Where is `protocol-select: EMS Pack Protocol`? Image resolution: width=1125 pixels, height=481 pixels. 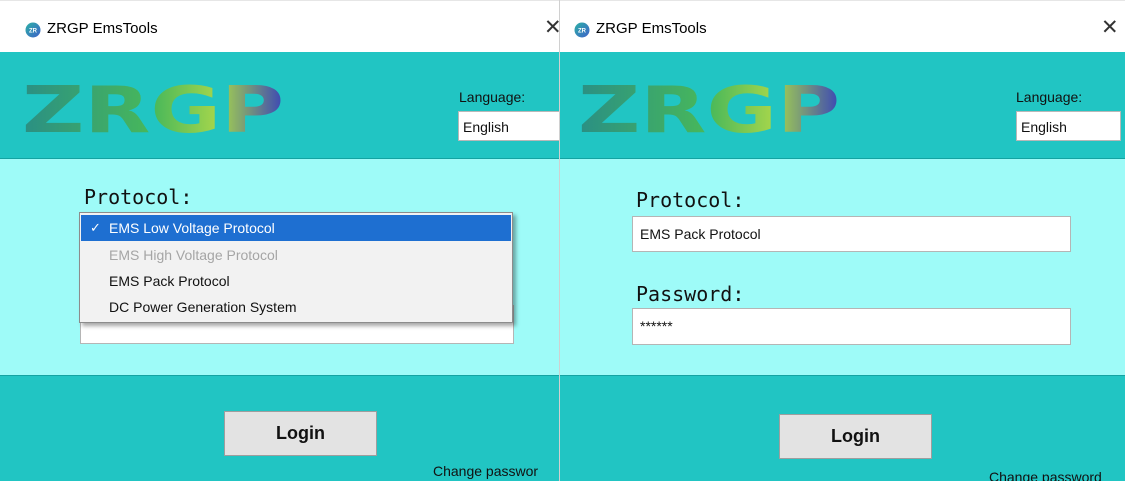 protocol-select: EMS Pack Protocol is located at coordinates (851, 234).